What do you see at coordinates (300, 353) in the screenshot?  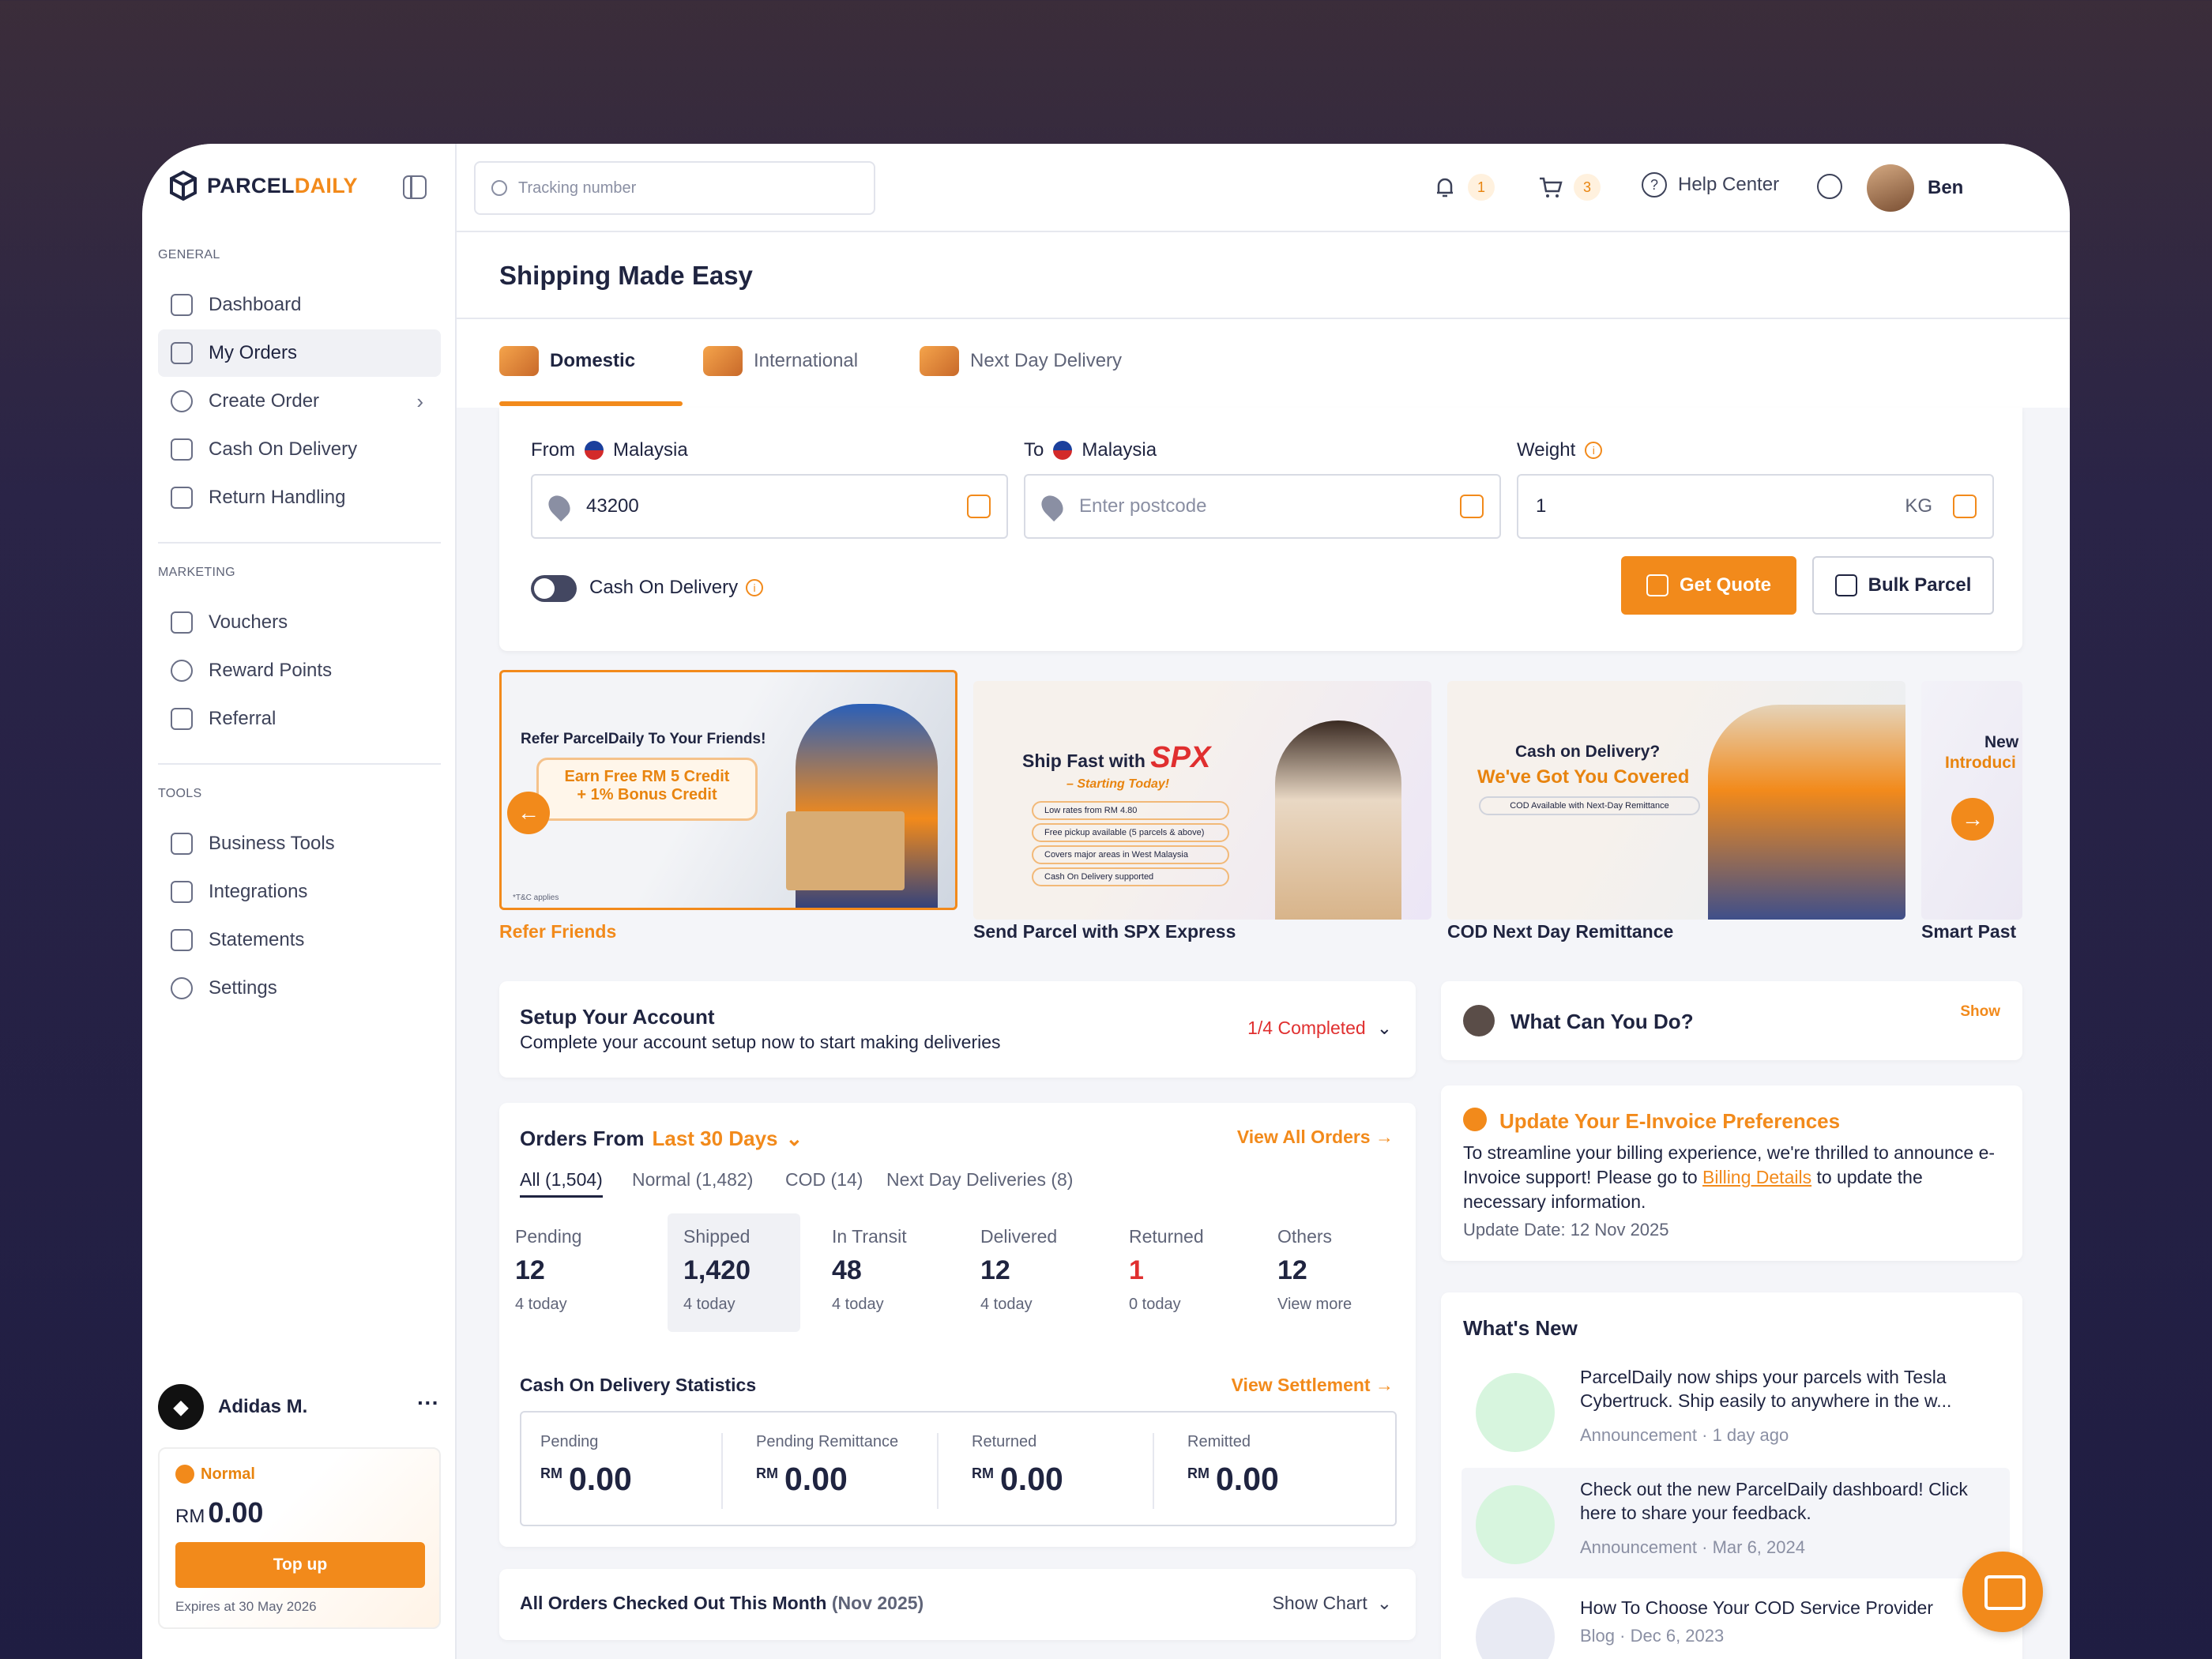 I see `sidebar-item-my-orders: My Orders` at bounding box center [300, 353].